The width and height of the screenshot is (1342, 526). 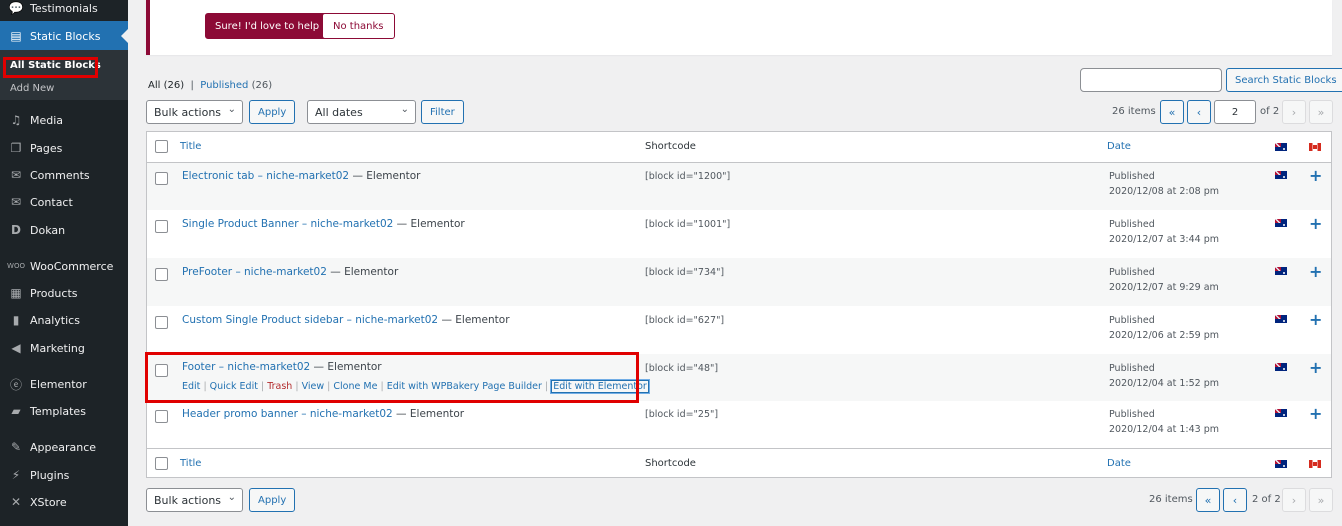 I want to click on bar-chart-icon: ▮, so click(x=16, y=320).